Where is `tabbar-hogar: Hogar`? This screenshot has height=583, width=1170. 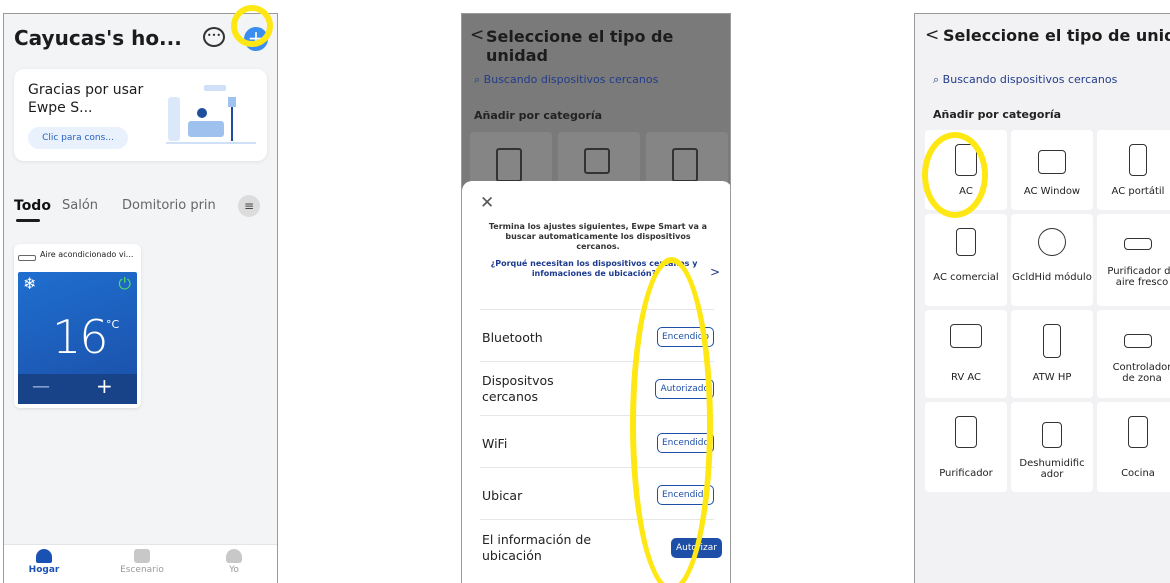 tabbar-hogar: Hogar is located at coordinates (44, 562).